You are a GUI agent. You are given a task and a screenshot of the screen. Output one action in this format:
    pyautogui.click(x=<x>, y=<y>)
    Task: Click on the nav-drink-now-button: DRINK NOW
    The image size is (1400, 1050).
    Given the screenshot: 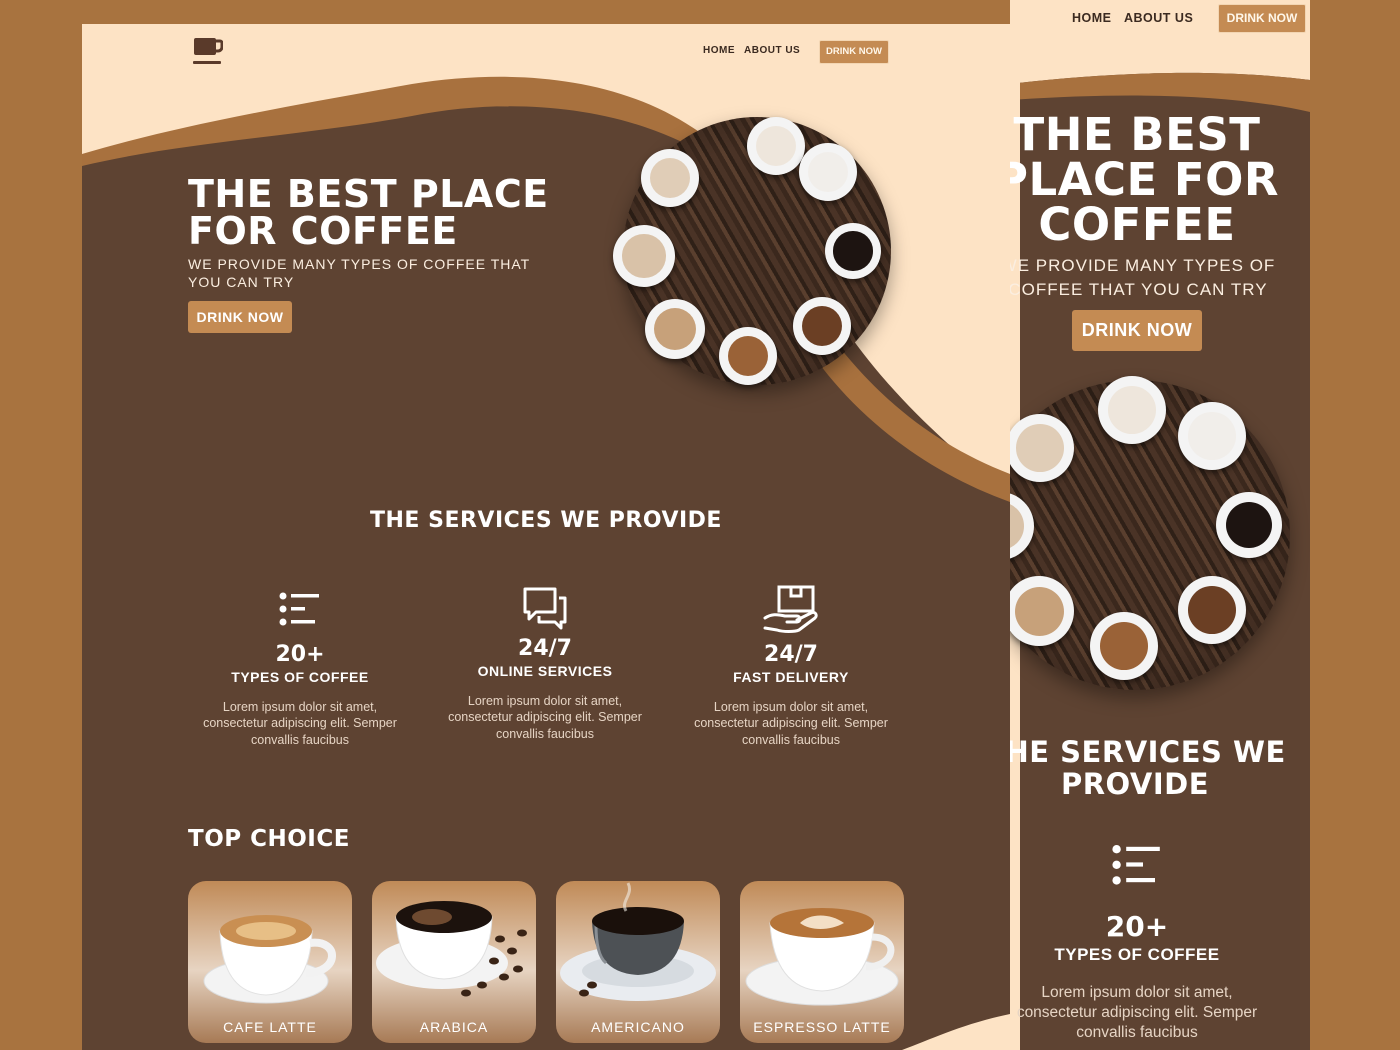 What is the action you would take?
    pyautogui.click(x=854, y=52)
    